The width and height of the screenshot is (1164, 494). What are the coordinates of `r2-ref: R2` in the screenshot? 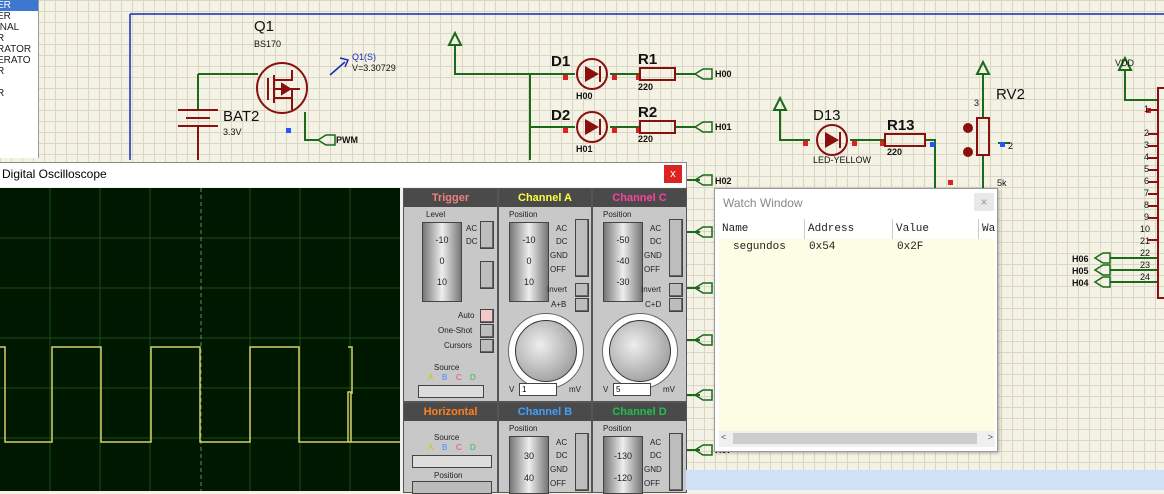 It's located at (648, 112).